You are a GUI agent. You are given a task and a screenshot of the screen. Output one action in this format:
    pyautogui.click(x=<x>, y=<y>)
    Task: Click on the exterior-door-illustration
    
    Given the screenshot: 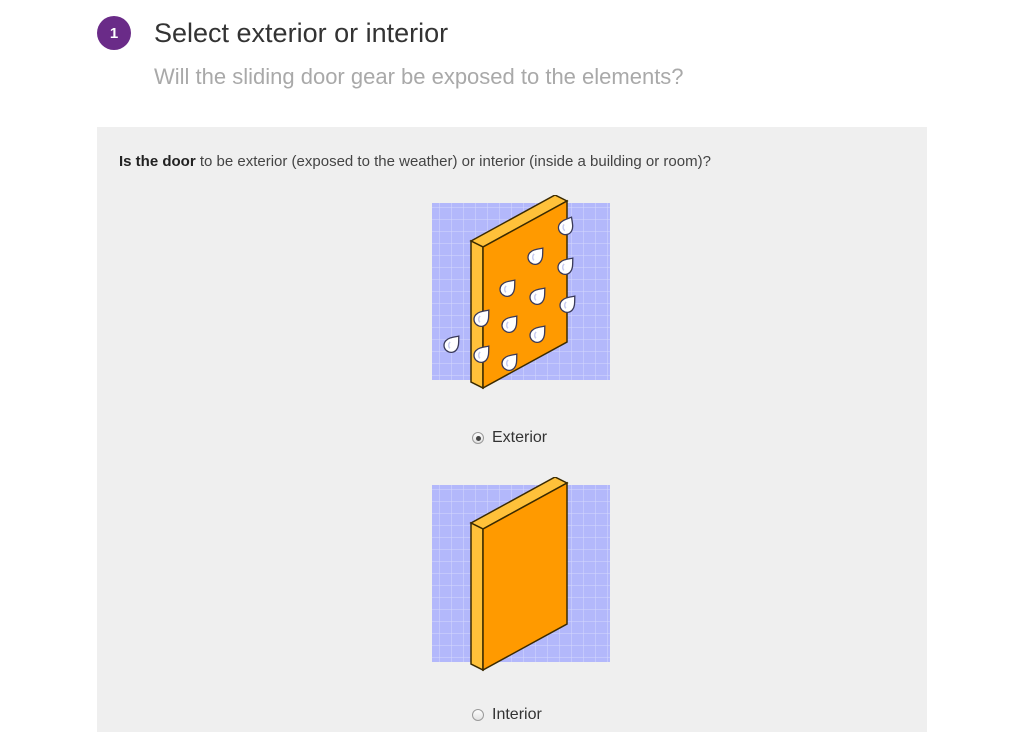 What is the action you would take?
    pyautogui.click(x=527, y=295)
    